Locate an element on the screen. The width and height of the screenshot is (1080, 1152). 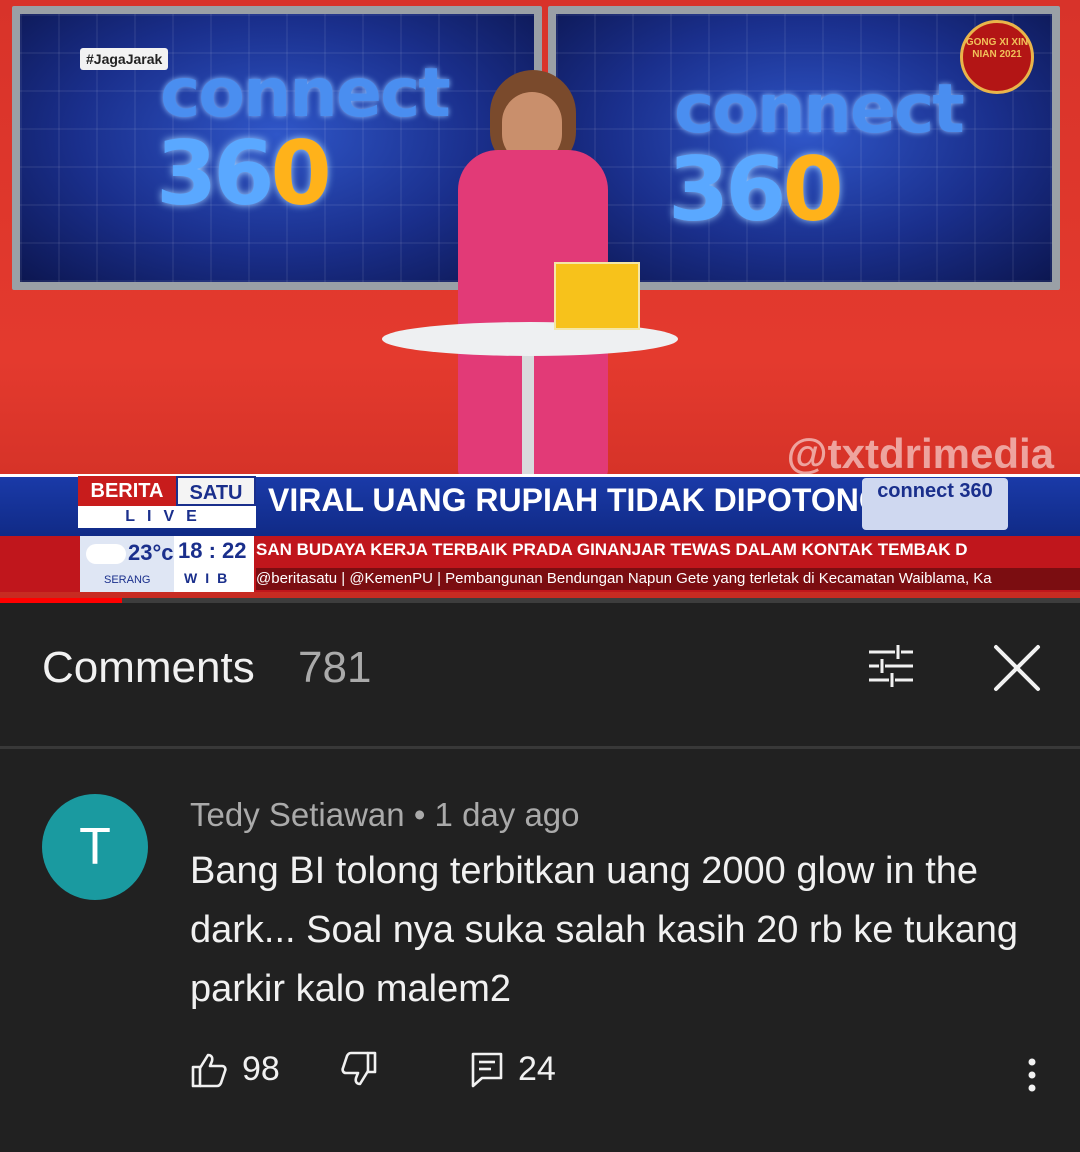
city-label: SERANG is located at coordinates (127, 580).